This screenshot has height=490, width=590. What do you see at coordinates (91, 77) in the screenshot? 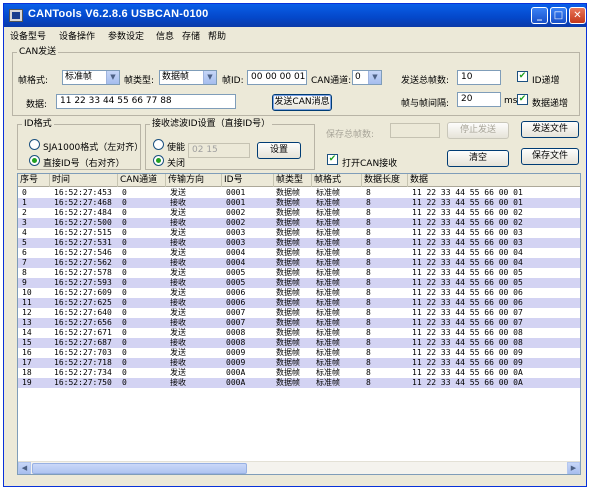
I see `frame-format-select: 标准帧 ▼` at bounding box center [91, 77].